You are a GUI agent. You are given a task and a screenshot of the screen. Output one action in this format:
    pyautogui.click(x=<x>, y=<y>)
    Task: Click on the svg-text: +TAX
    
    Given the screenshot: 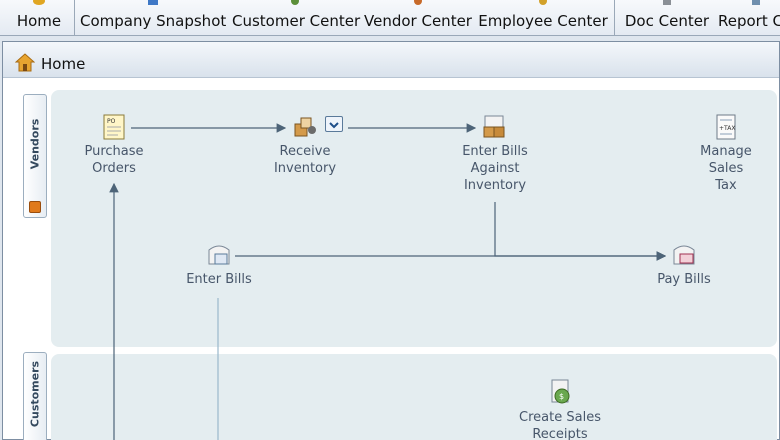 What is the action you would take?
    pyautogui.click(x=727, y=128)
    